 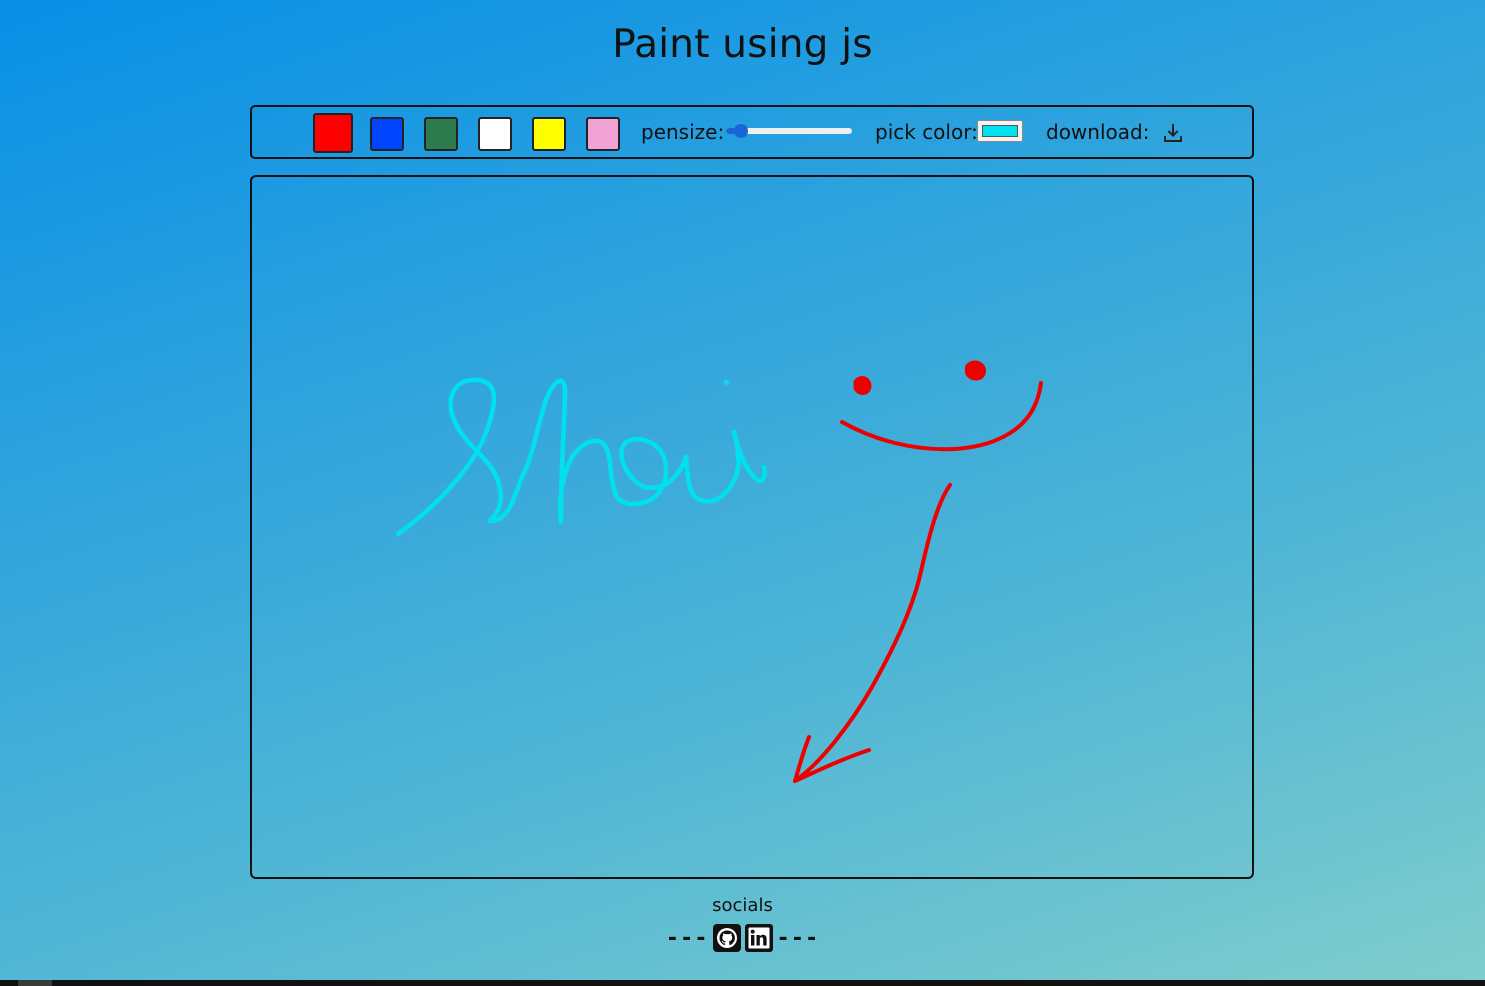 I want to click on smiley-mouth-stroke, so click(x=941, y=416).